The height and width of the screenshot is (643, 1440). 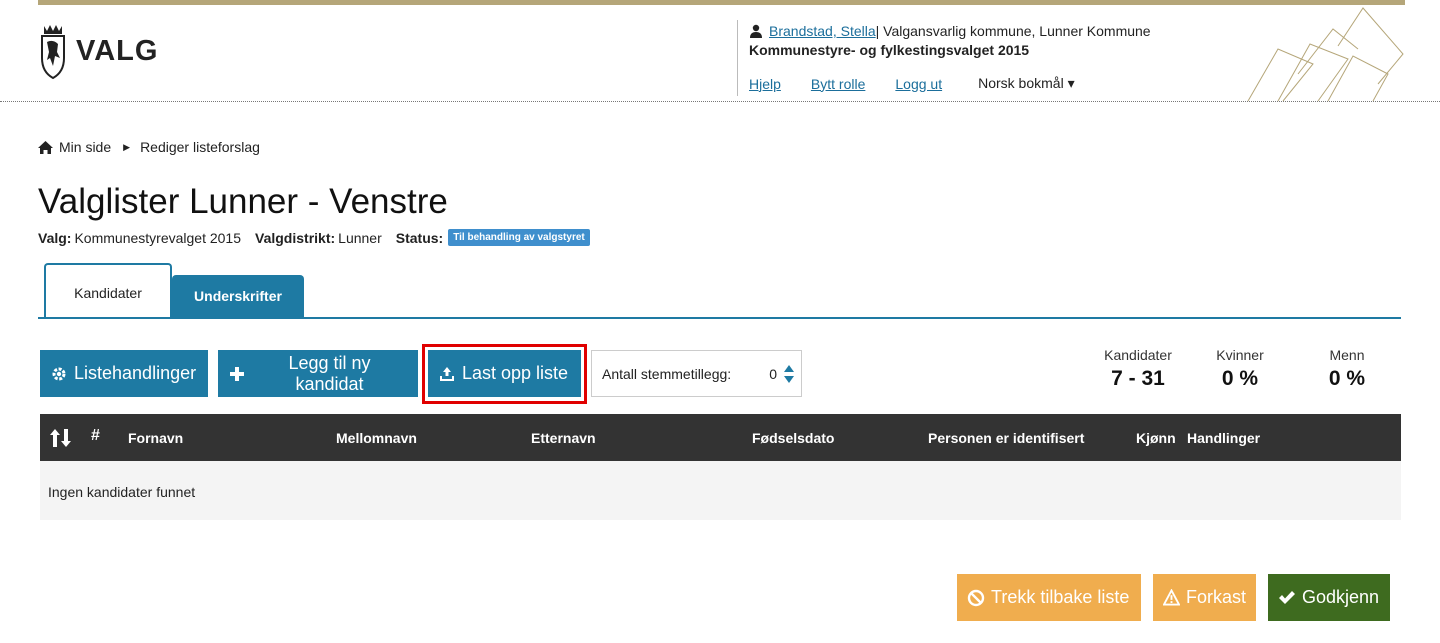 I want to click on home-icon, so click(x=45, y=147).